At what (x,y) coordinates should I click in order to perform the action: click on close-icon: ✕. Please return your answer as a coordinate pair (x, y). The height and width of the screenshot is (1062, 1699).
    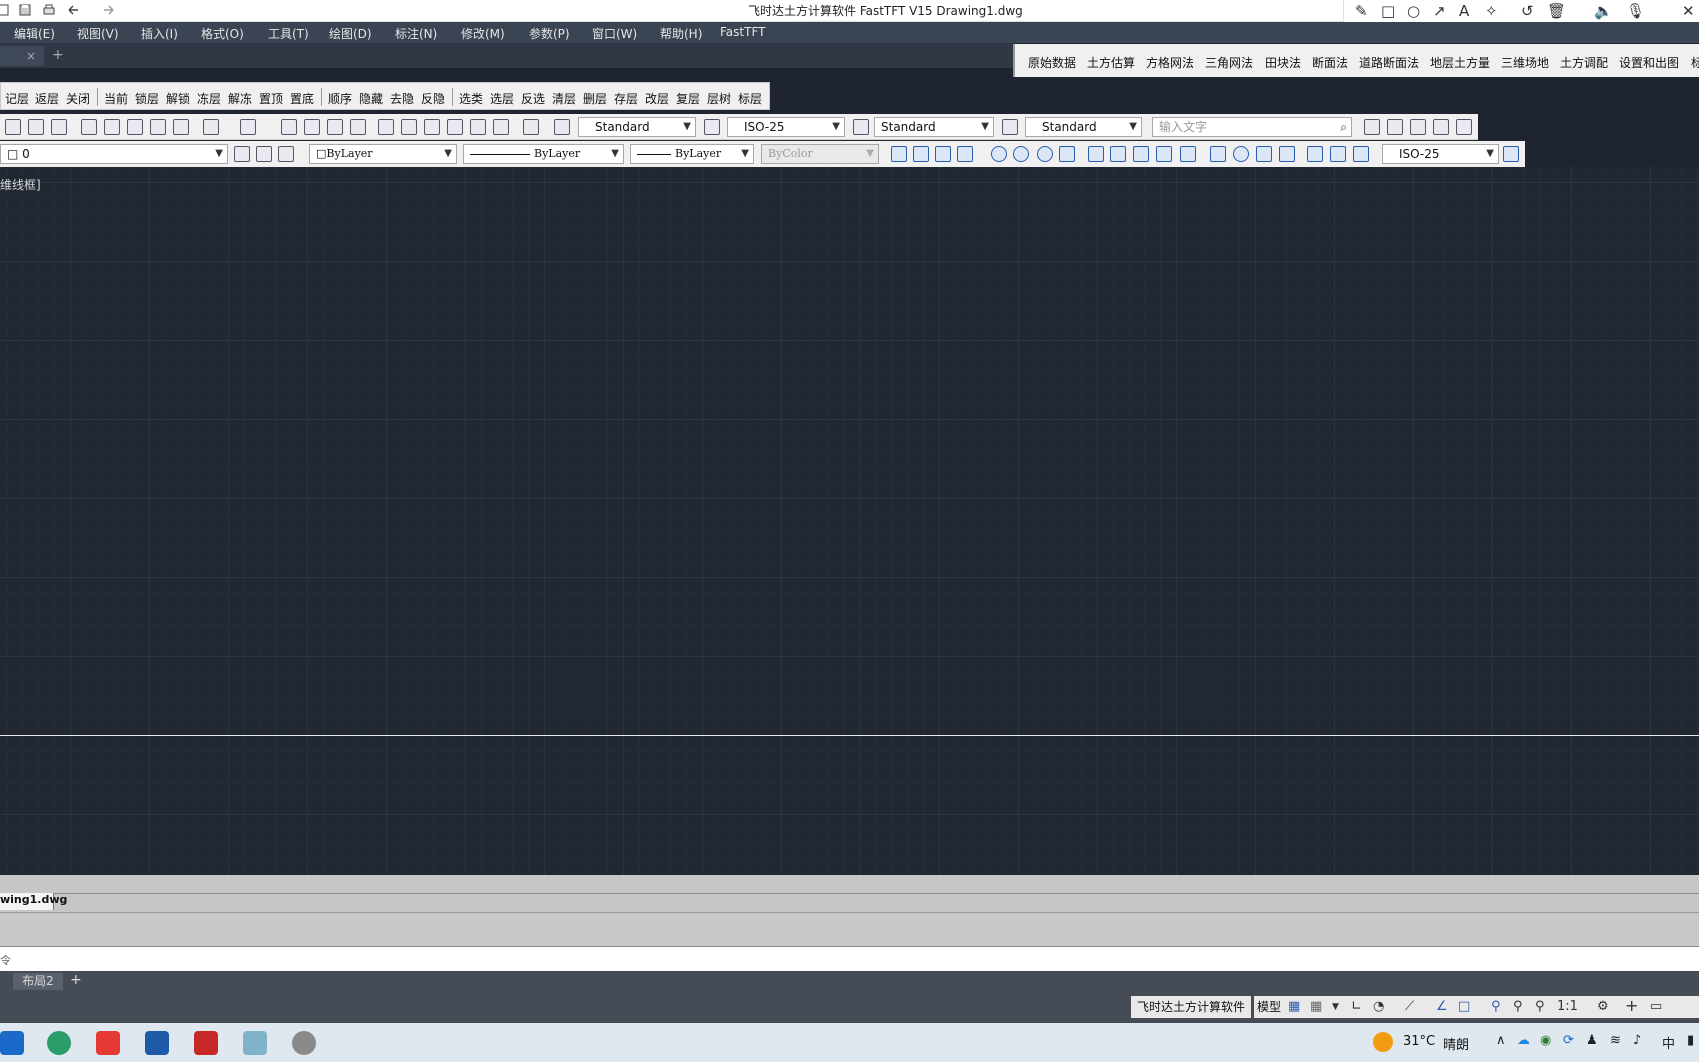
    Looking at the image, I should click on (1688, 11).